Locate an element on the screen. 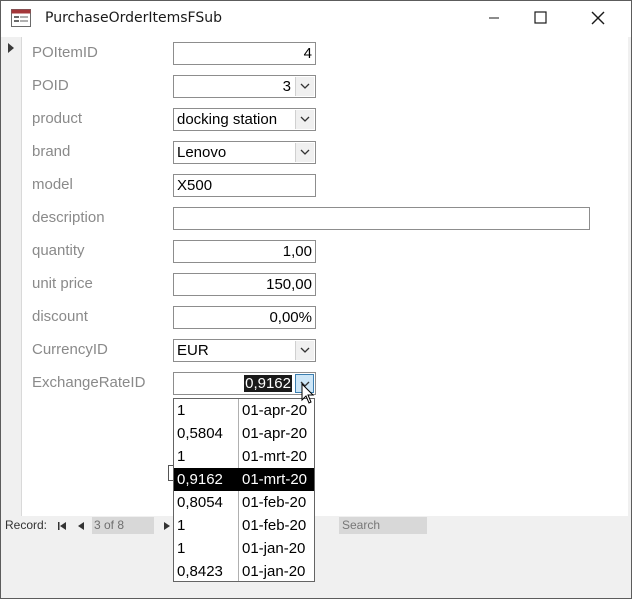 This screenshot has width=632, height=599. product-combo: docking station is located at coordinates (244, 119).